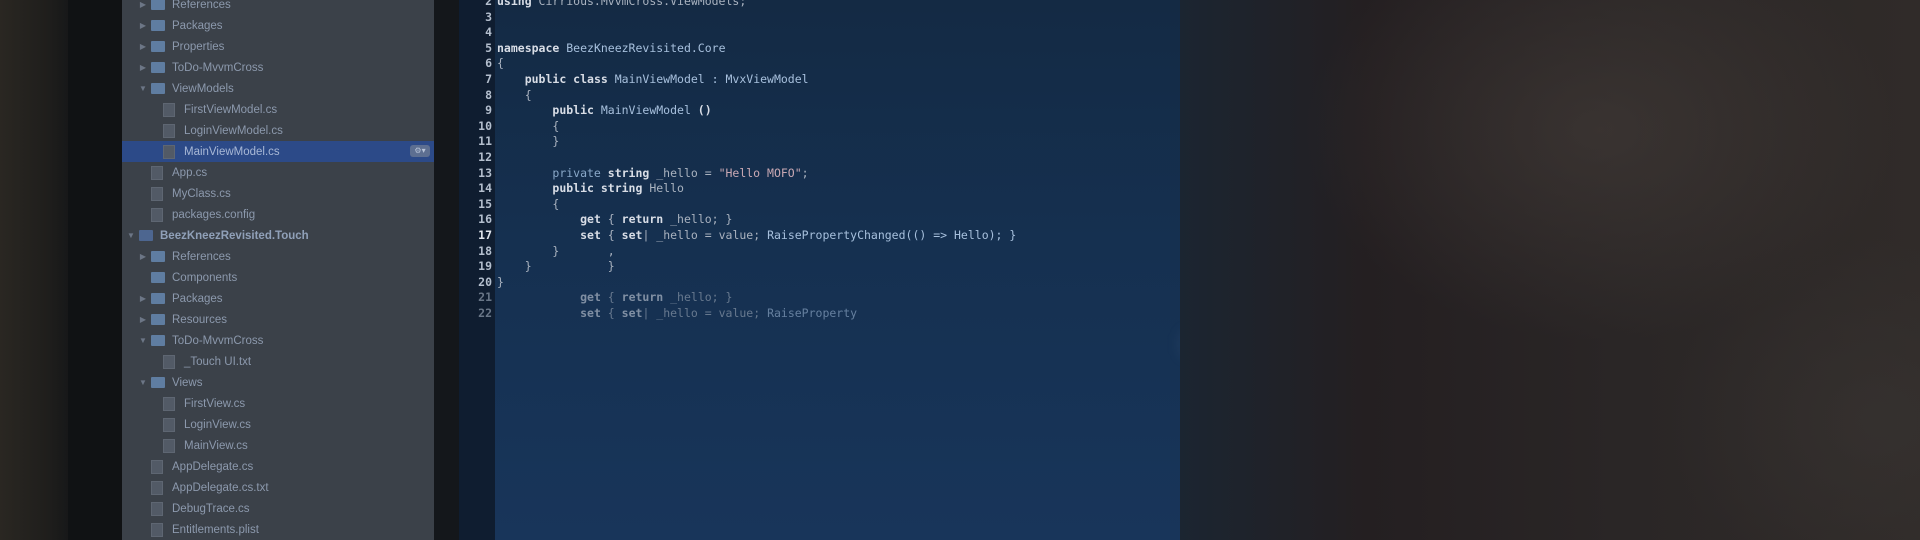 This screenshot has height=540, width=1920. I want to click on tree-folder-item: ▼ ToDo-MvvmCross, so click(278, 340).